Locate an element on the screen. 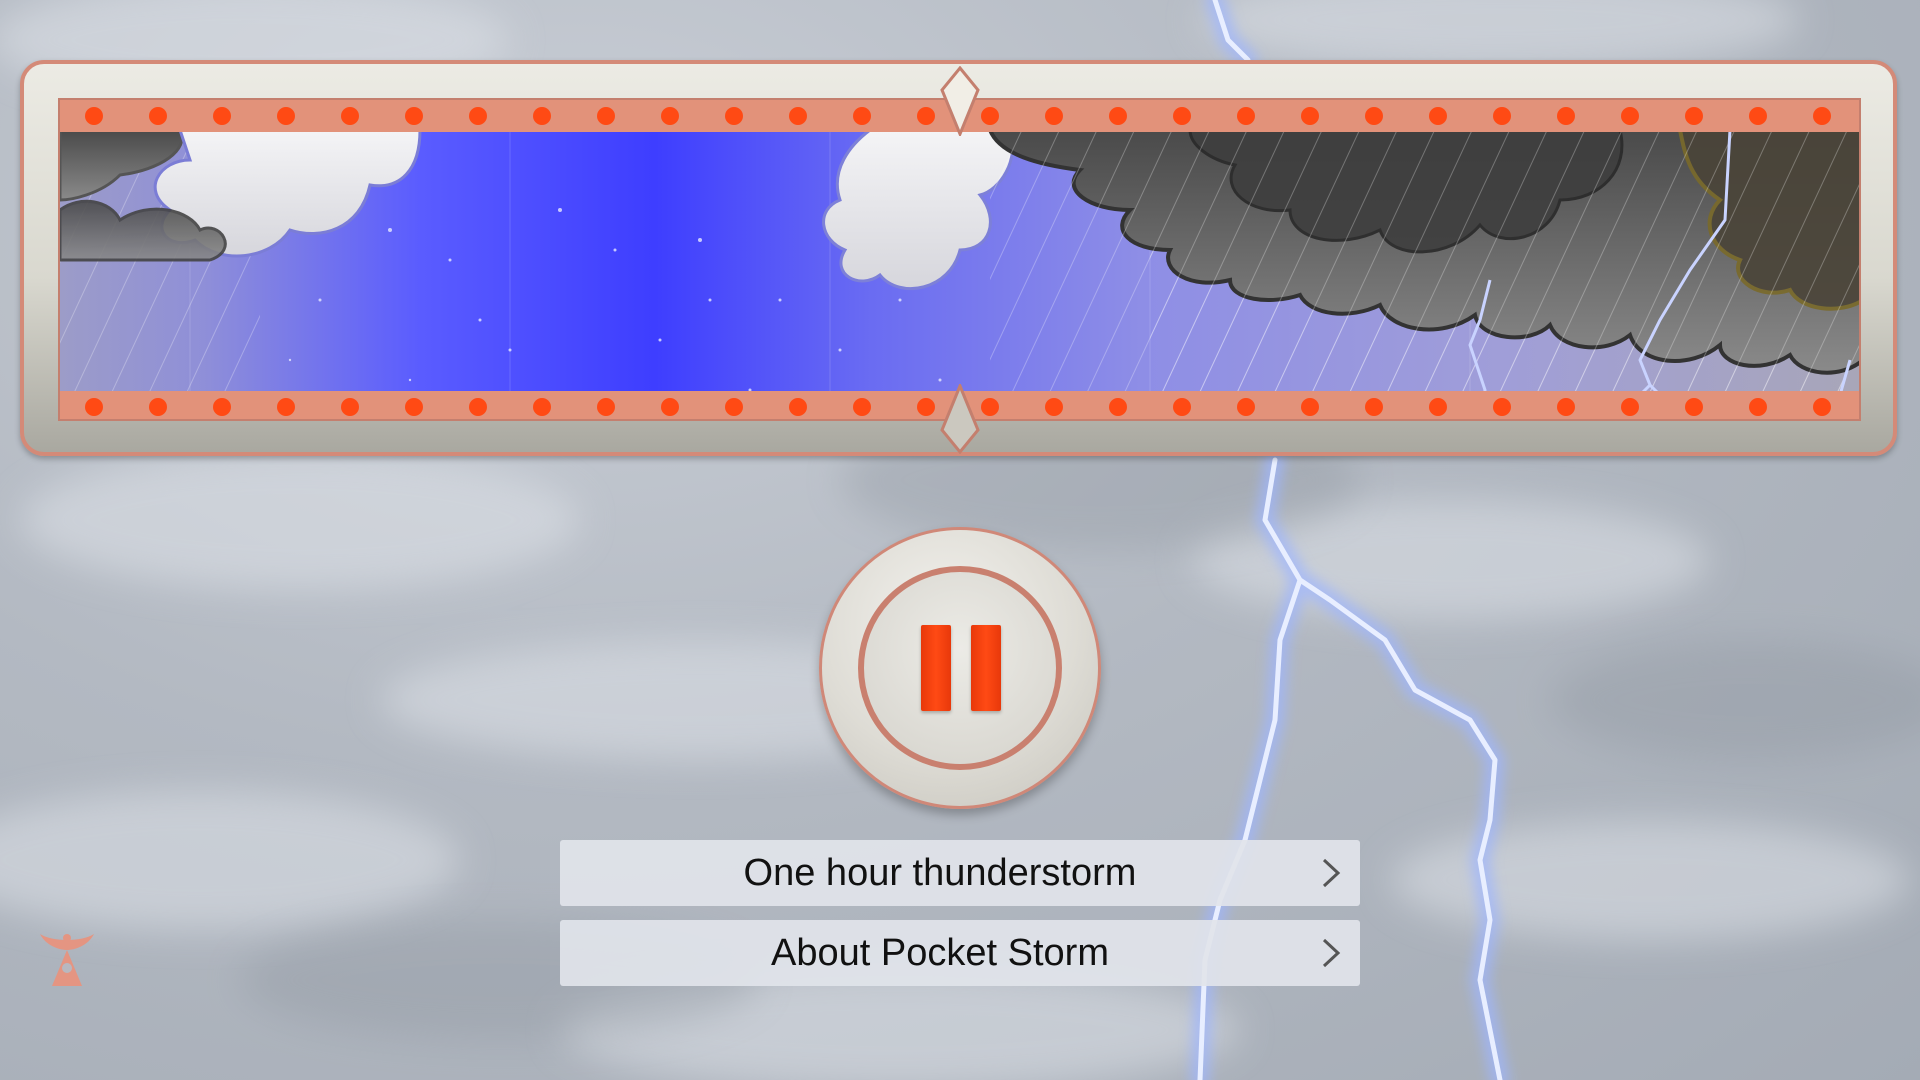 This screenshot has width=1920, height=1080. pause-icon is located at coordinates (961, 668).